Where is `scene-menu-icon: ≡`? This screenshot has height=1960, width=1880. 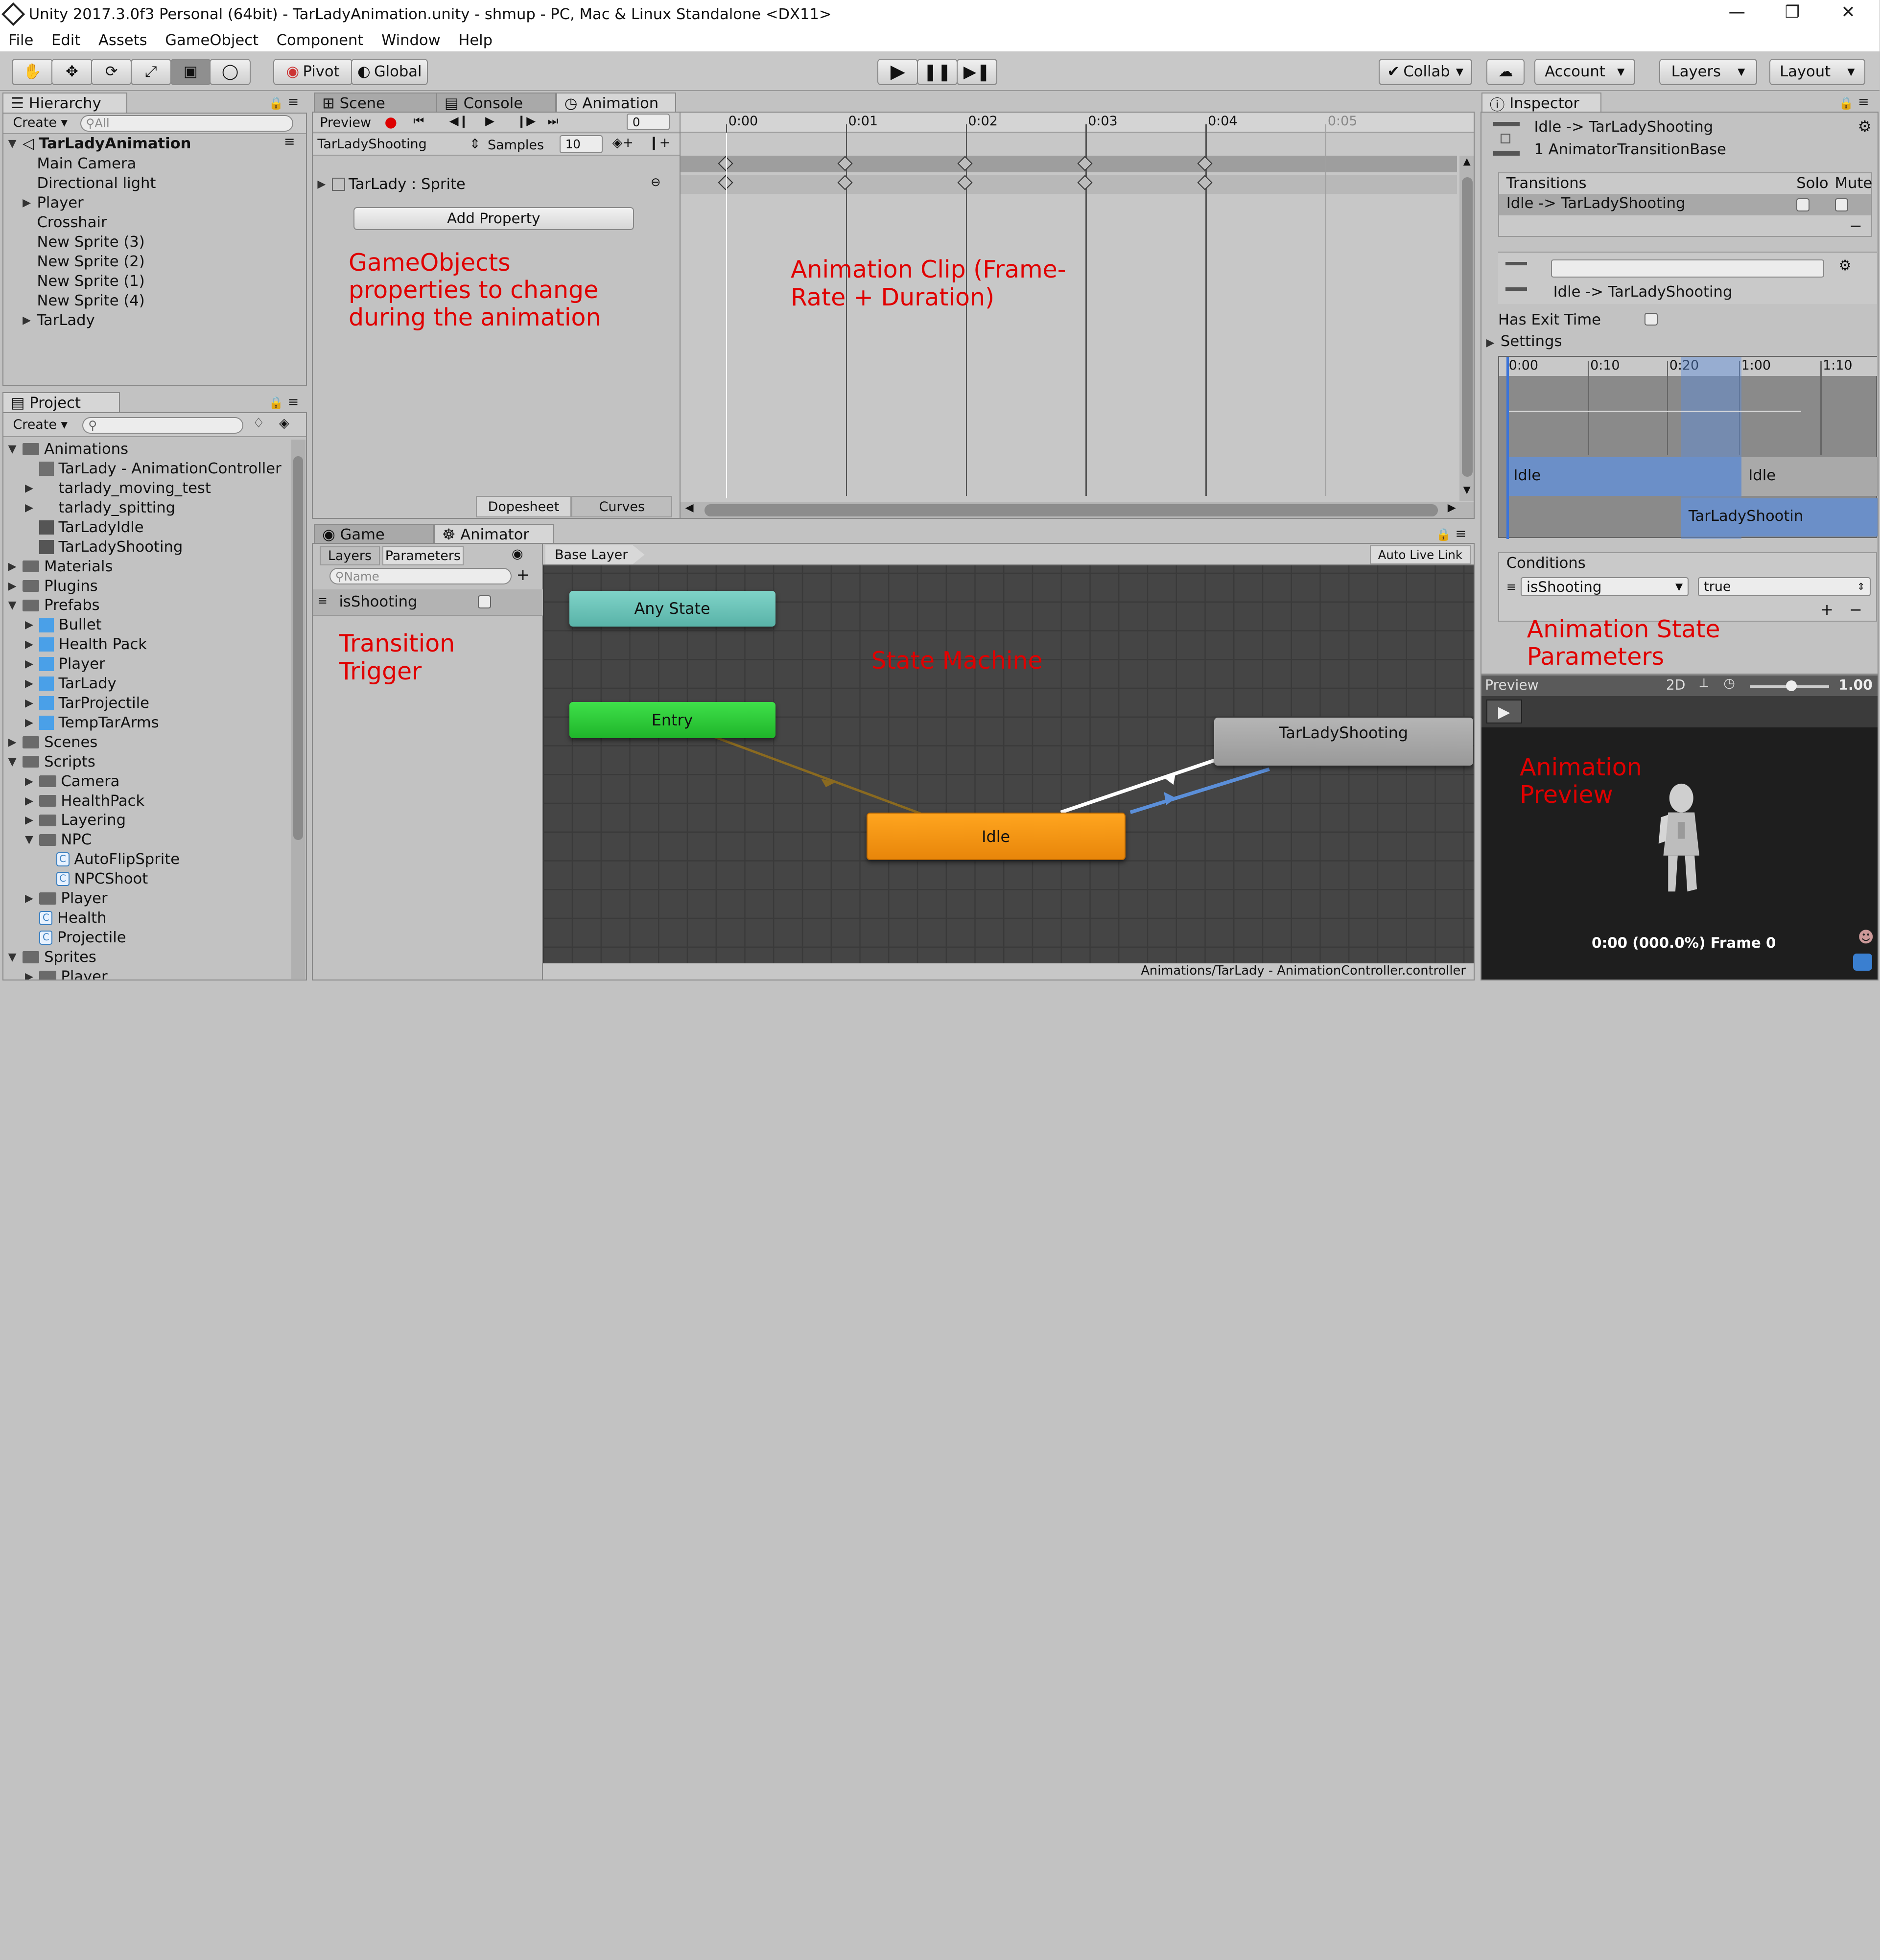 scene-menu-icon: ≡ is located at coordinates (289, 141).